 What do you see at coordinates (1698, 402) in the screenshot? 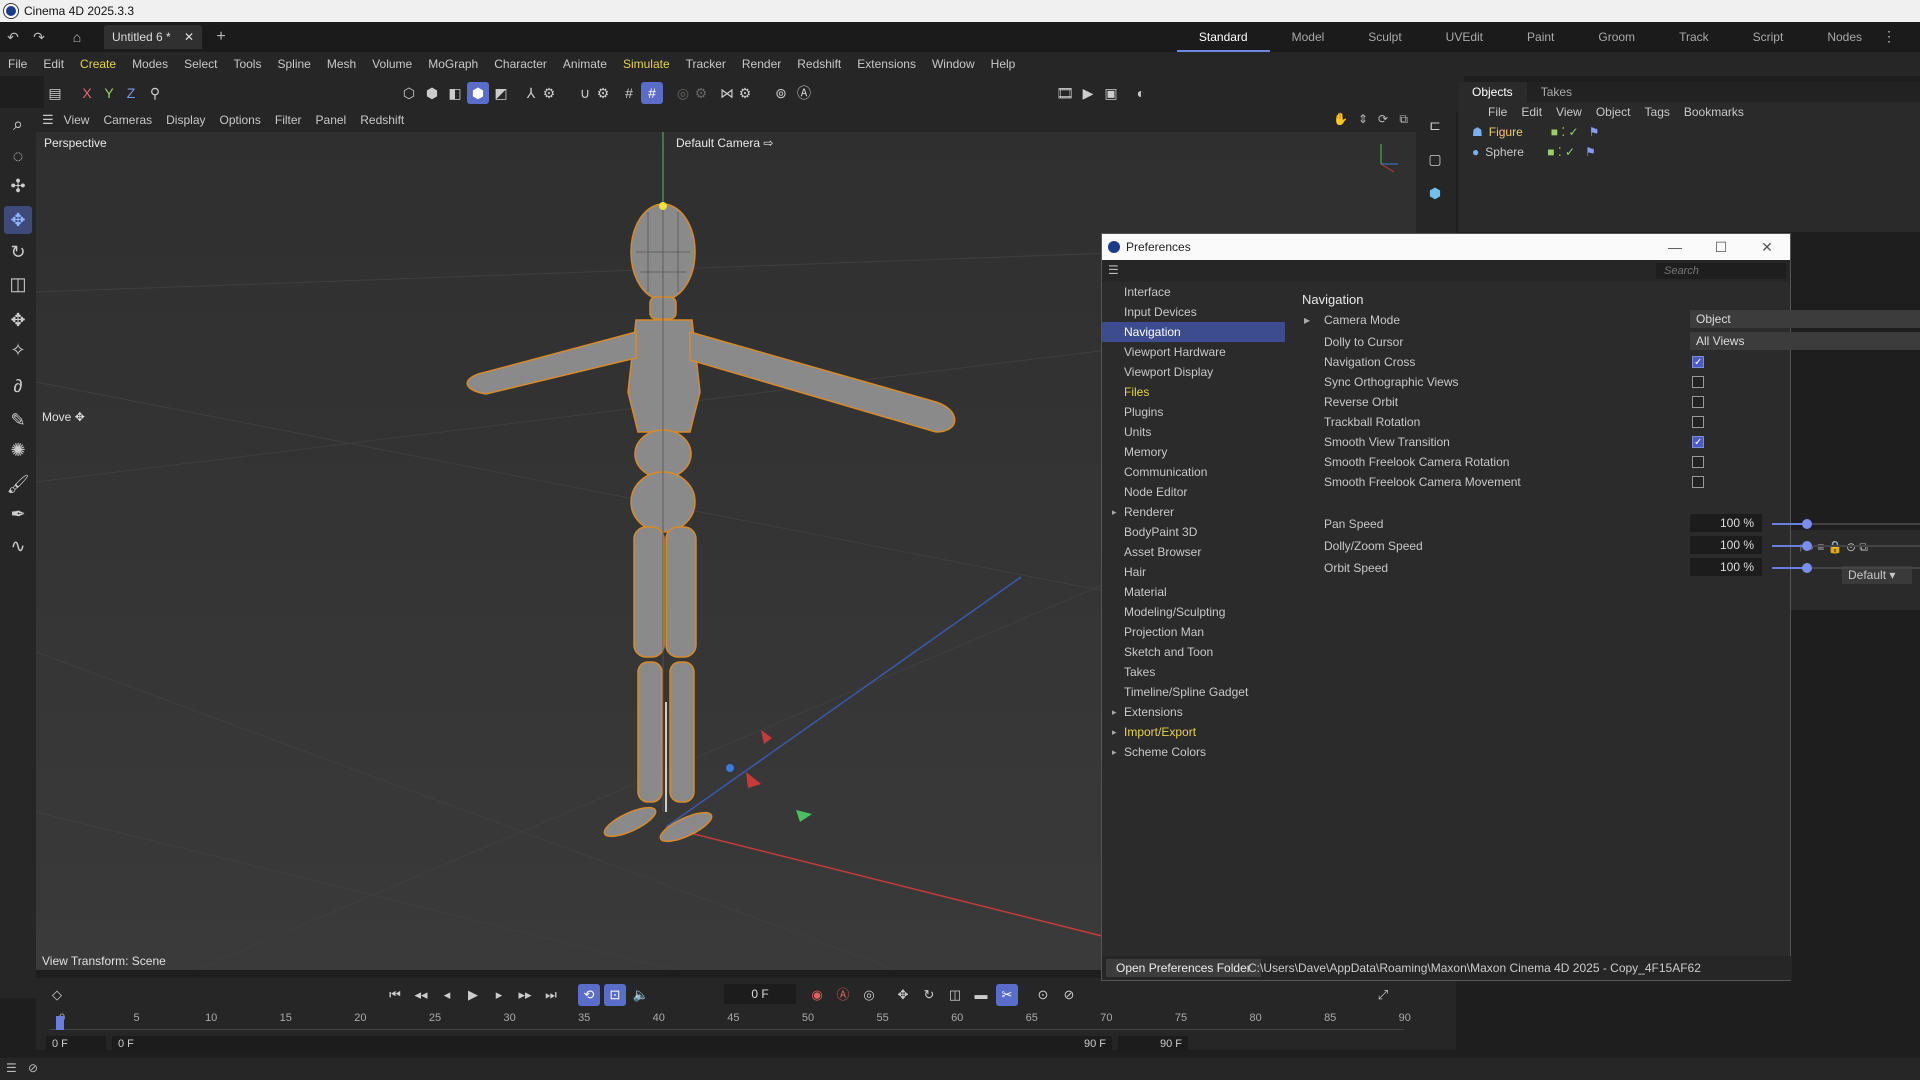
I see `reverse-orbit-checkbox` at bounding box center [1698, 402].